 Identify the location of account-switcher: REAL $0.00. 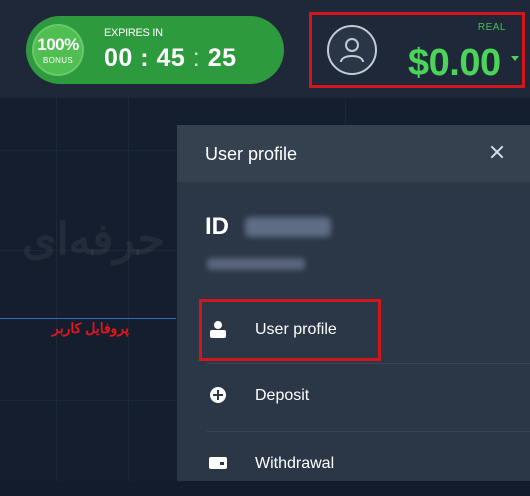
(417, 50).